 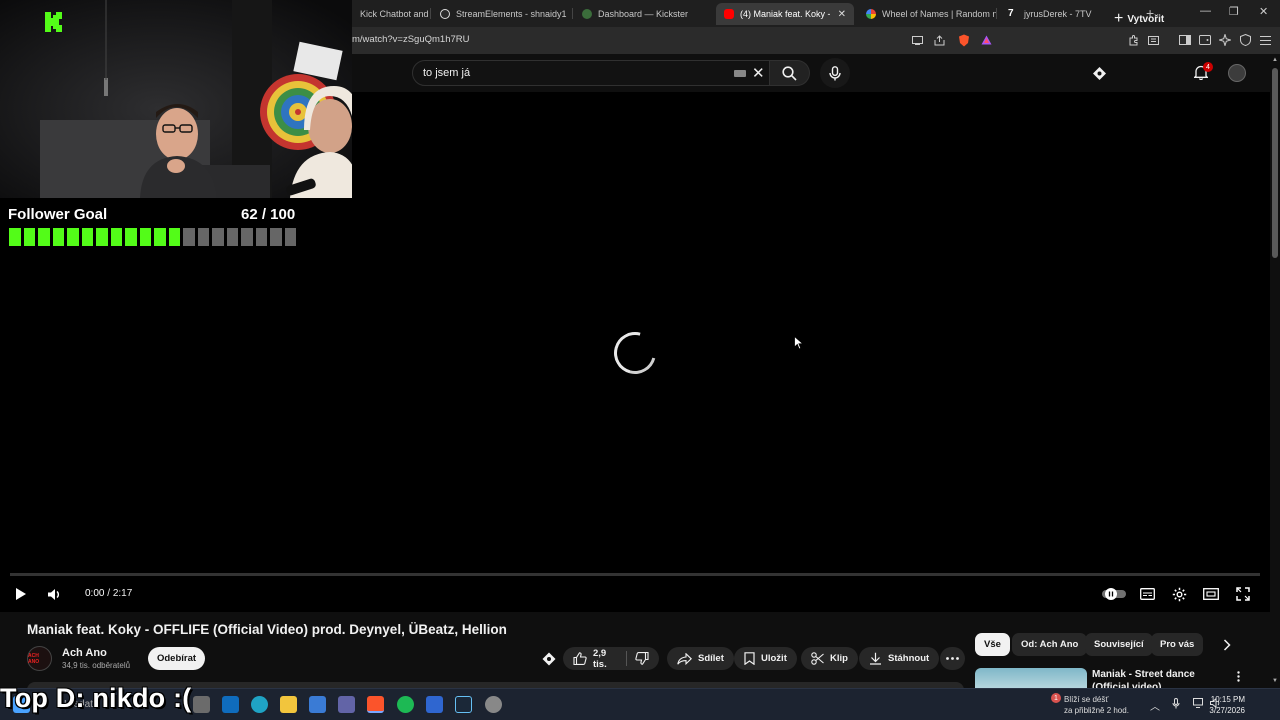 I want to click on restore-icon: ❐, so click(x=1234, y=11).